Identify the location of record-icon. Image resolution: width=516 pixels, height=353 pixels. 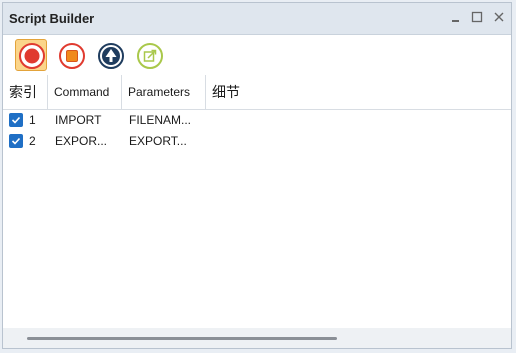
(32, 56).